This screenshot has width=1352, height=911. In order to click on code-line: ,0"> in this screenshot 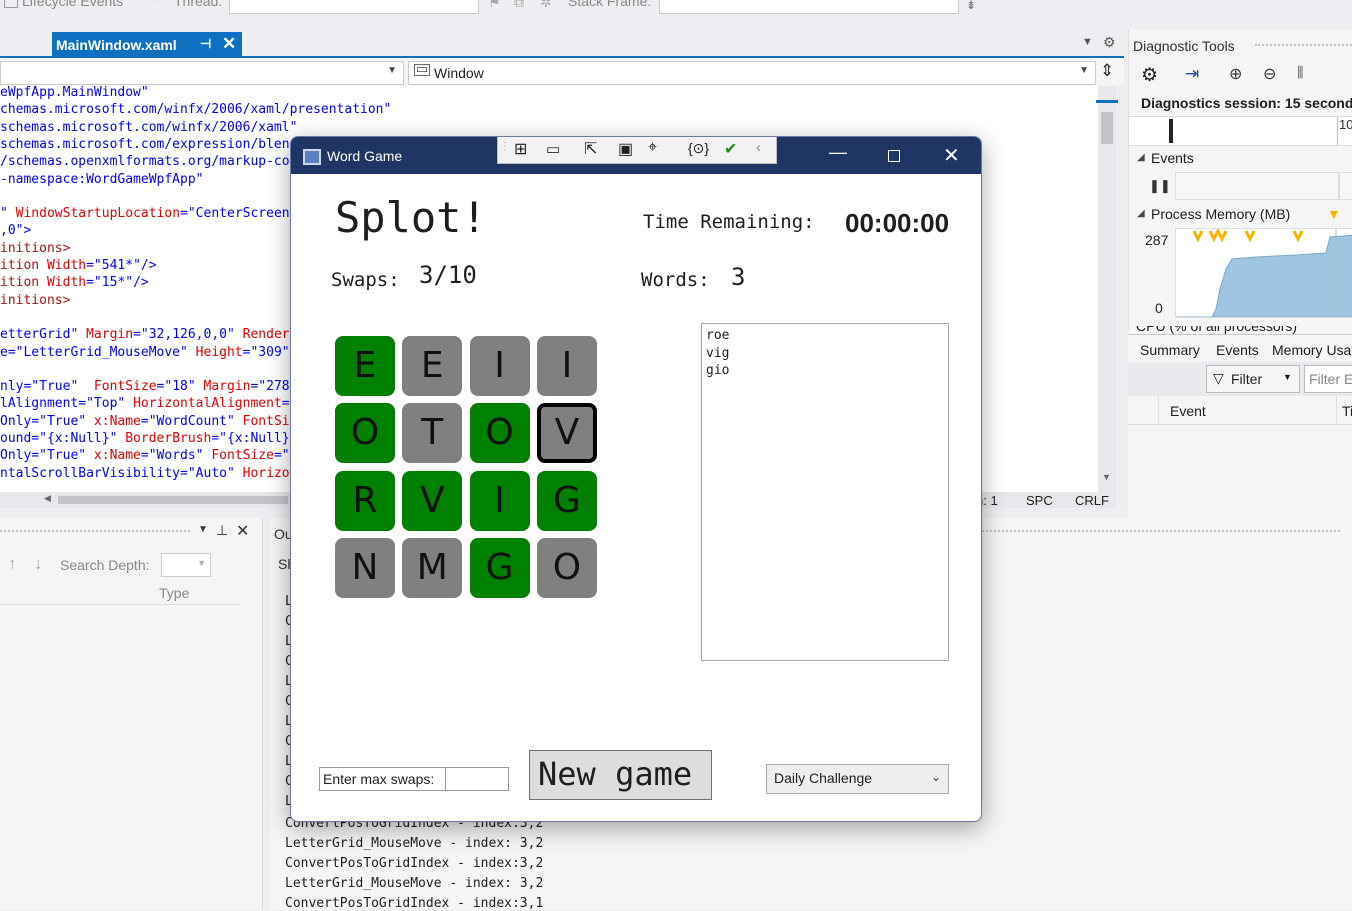, I will do `click(15, 230)`.